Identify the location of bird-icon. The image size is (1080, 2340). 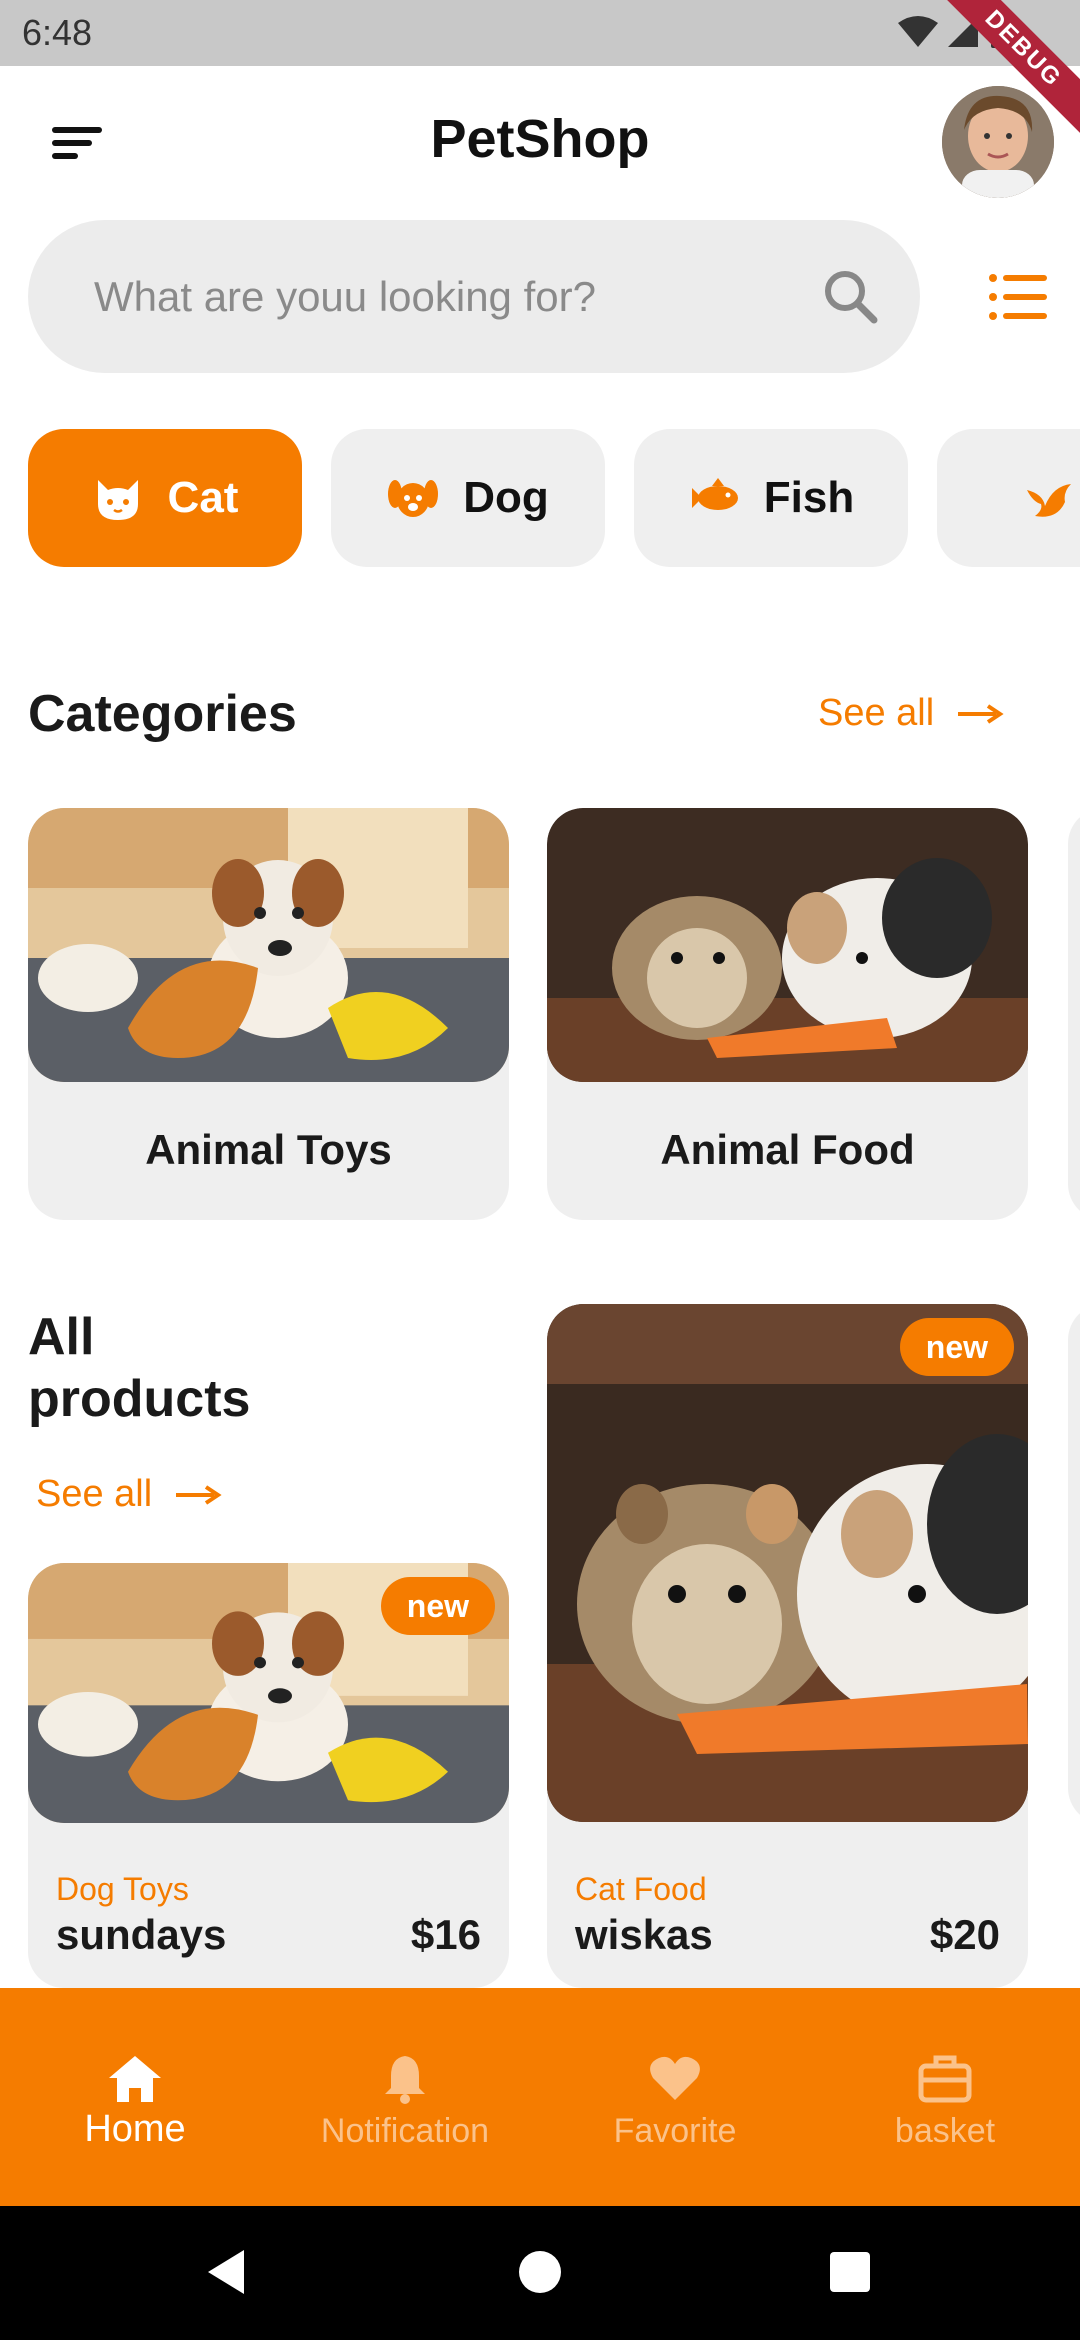
(1048, 500).